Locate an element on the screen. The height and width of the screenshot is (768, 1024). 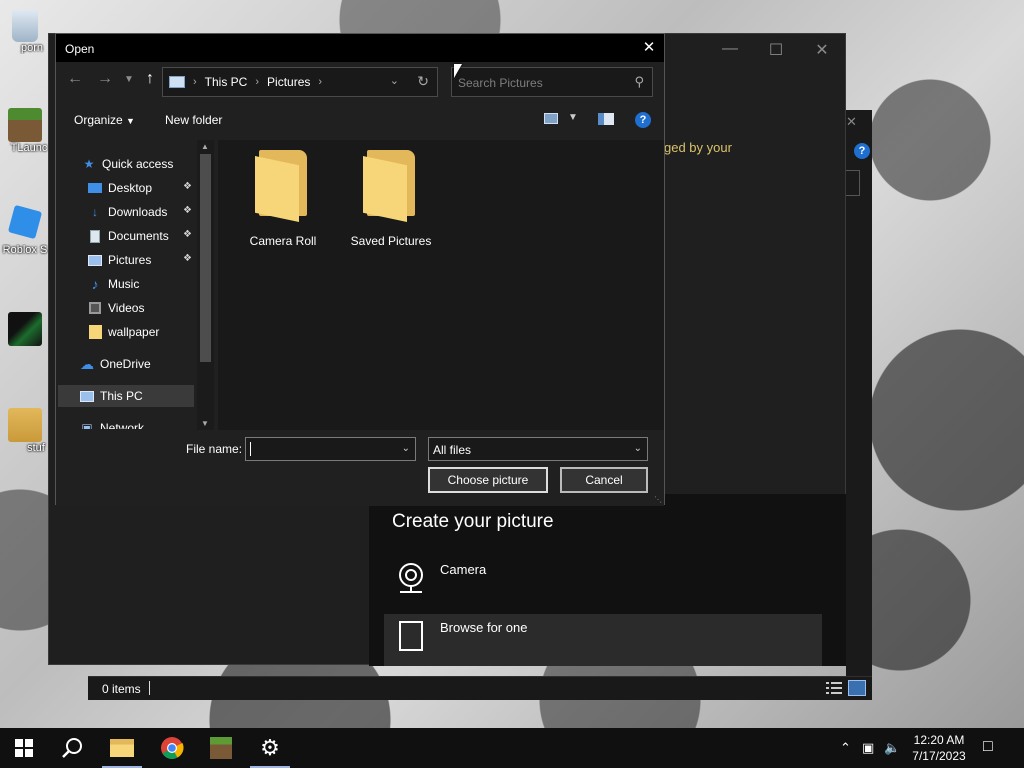
preview-pane-icon is located at coordinates (606, 119).